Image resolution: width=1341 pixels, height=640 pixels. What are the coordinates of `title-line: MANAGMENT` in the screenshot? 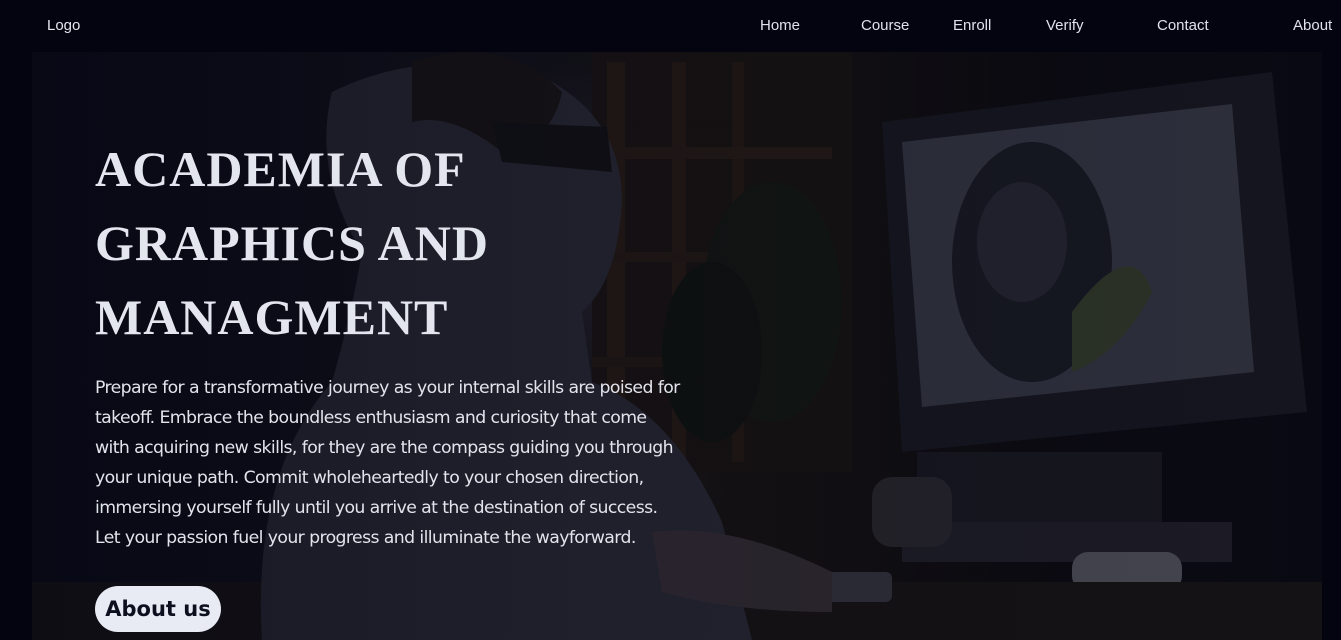 It's located at (272, 317).